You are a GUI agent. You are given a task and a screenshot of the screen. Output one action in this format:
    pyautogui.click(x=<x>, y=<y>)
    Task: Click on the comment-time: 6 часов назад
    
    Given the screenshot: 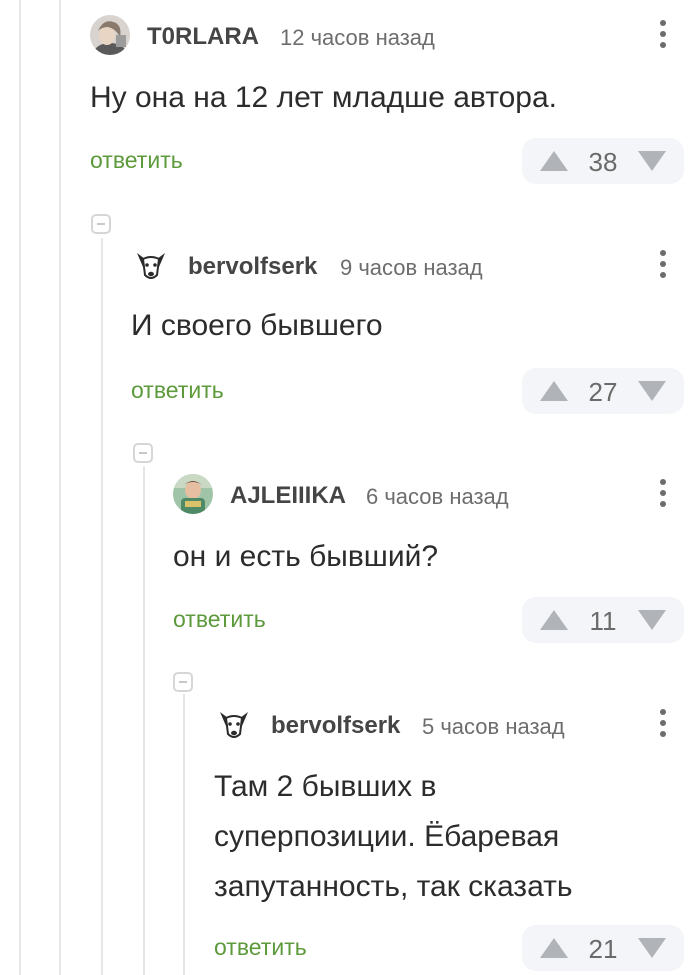 What is the action you would take?
    pyautogui.click(x=437, y=496)
    